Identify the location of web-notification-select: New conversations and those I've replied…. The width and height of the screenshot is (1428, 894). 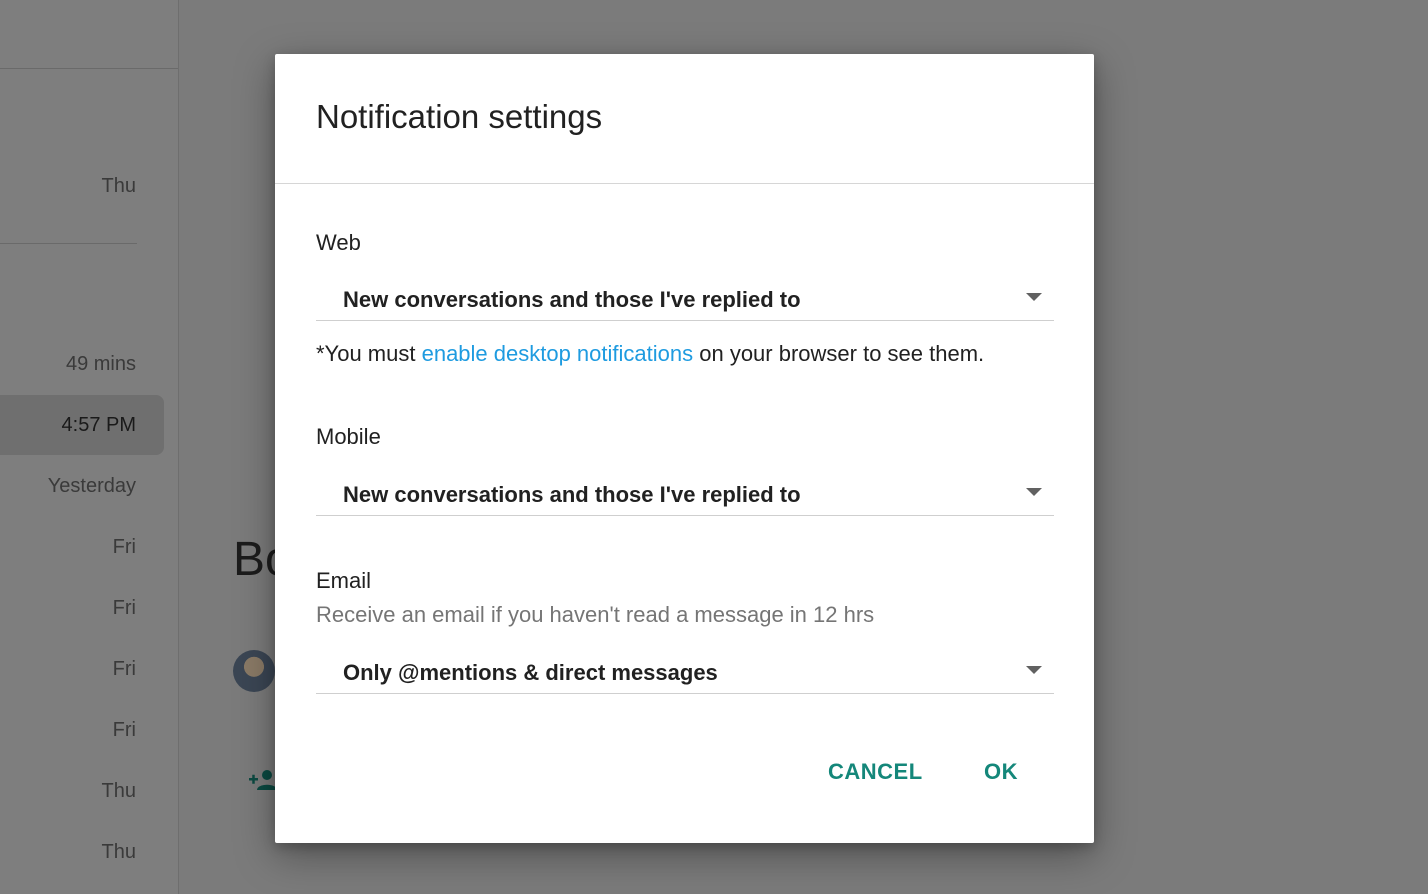
(685, 294).